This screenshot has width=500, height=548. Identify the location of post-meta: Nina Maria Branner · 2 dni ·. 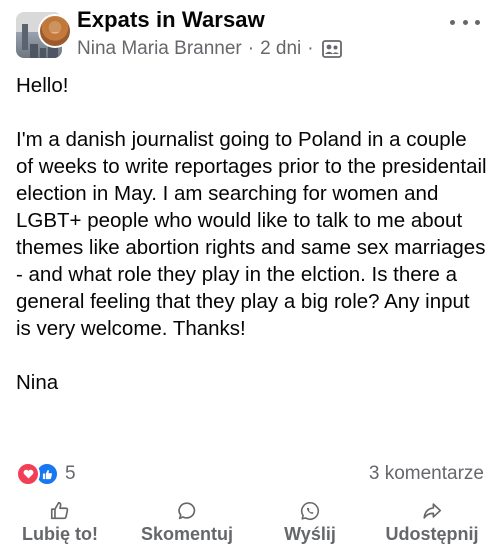
(209, 49).